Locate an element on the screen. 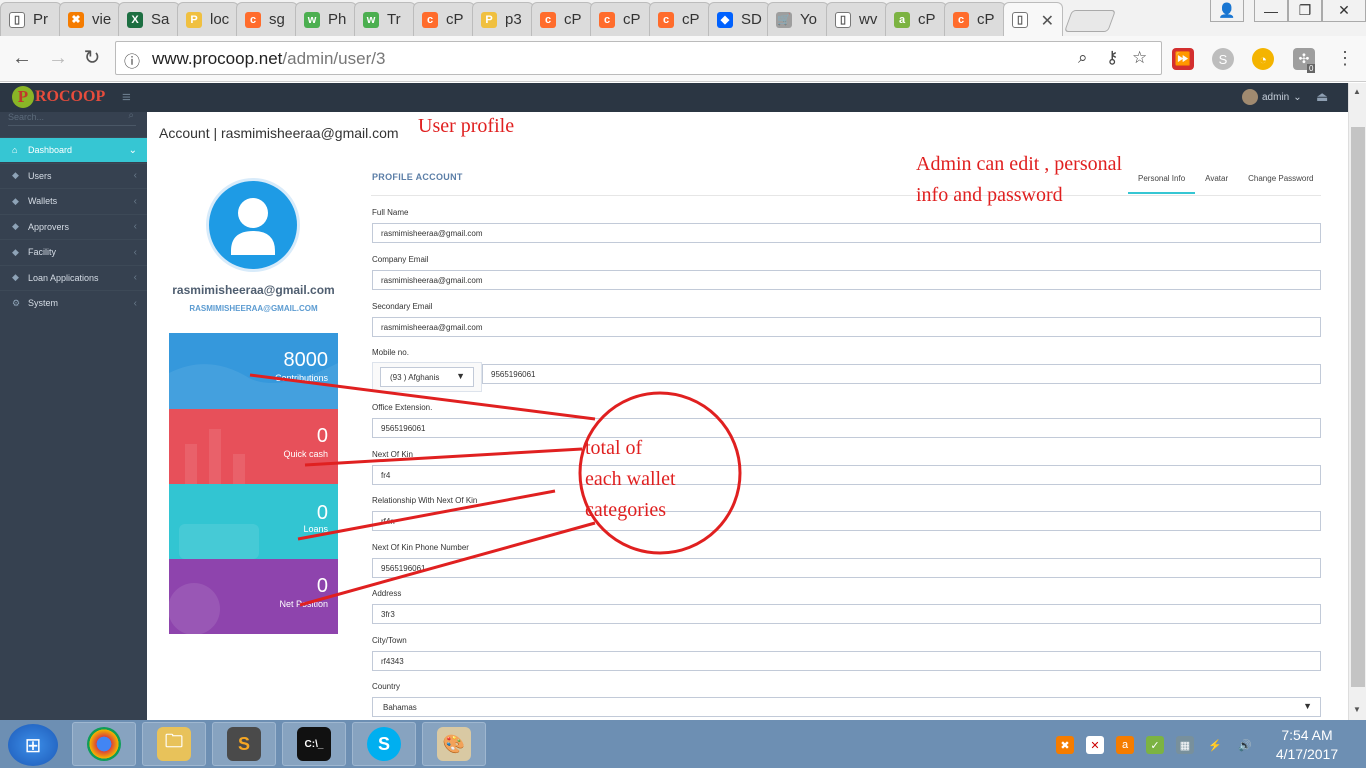 This screenshot has height=768, width=1366. new-tab-button is located at coordinates (1090, 21).